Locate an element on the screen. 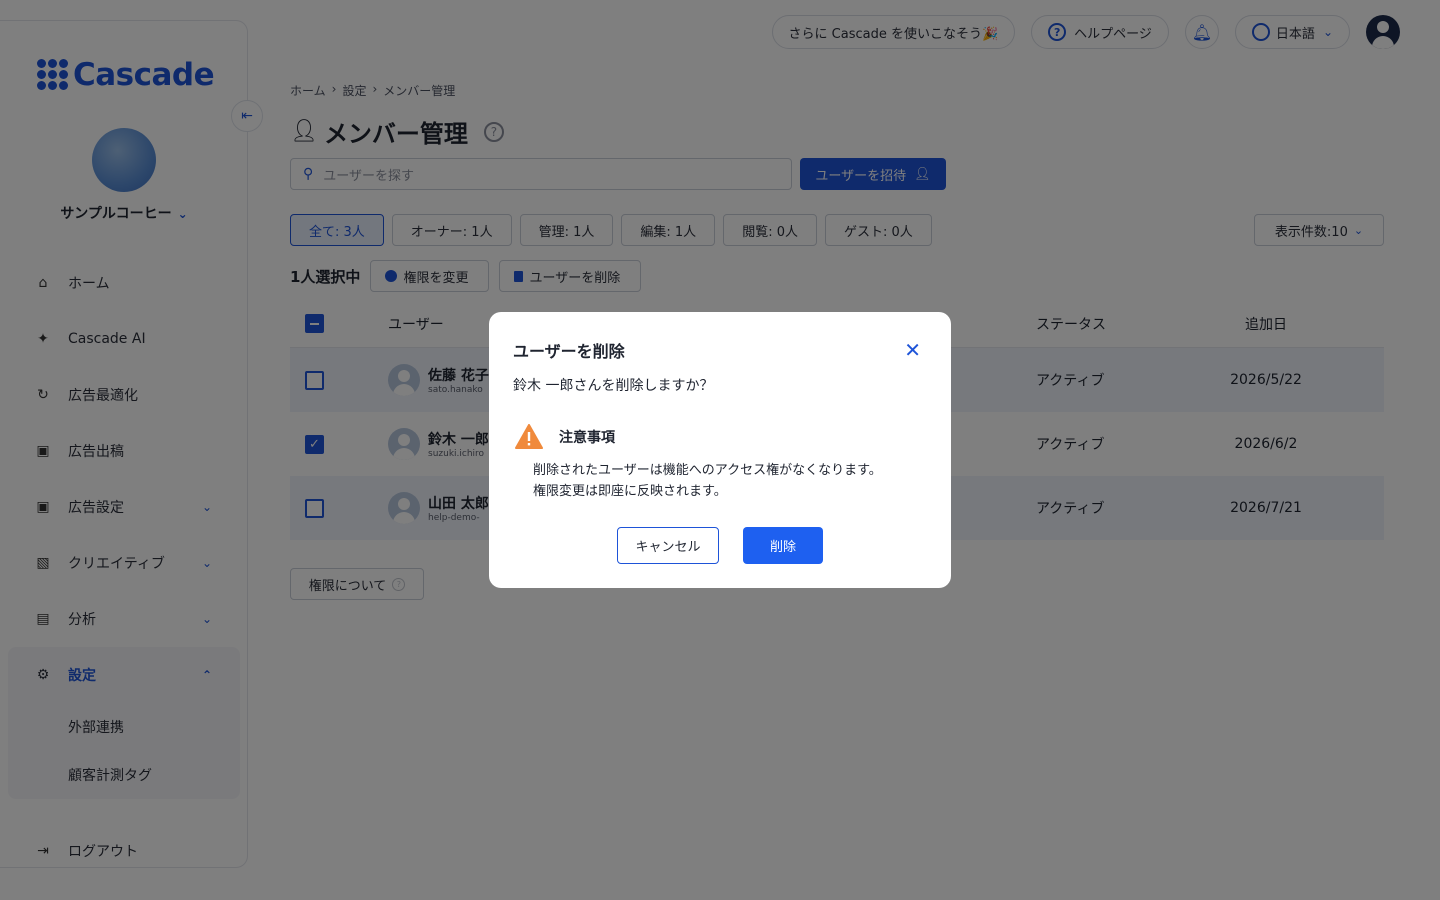 The image size is (1440, 900). confirm-delete-button: 削除 is located at coordinates (783, 545).